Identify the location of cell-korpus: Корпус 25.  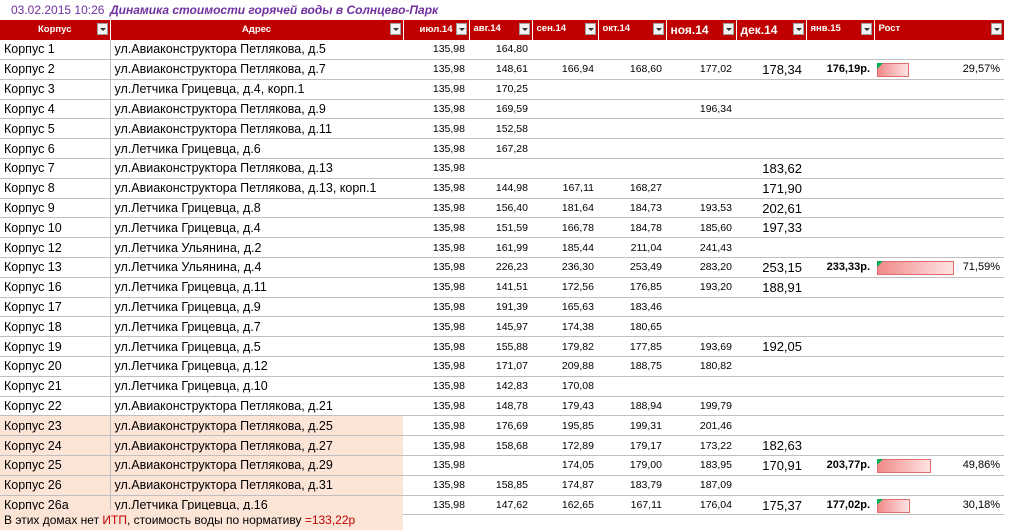
(55, 465).